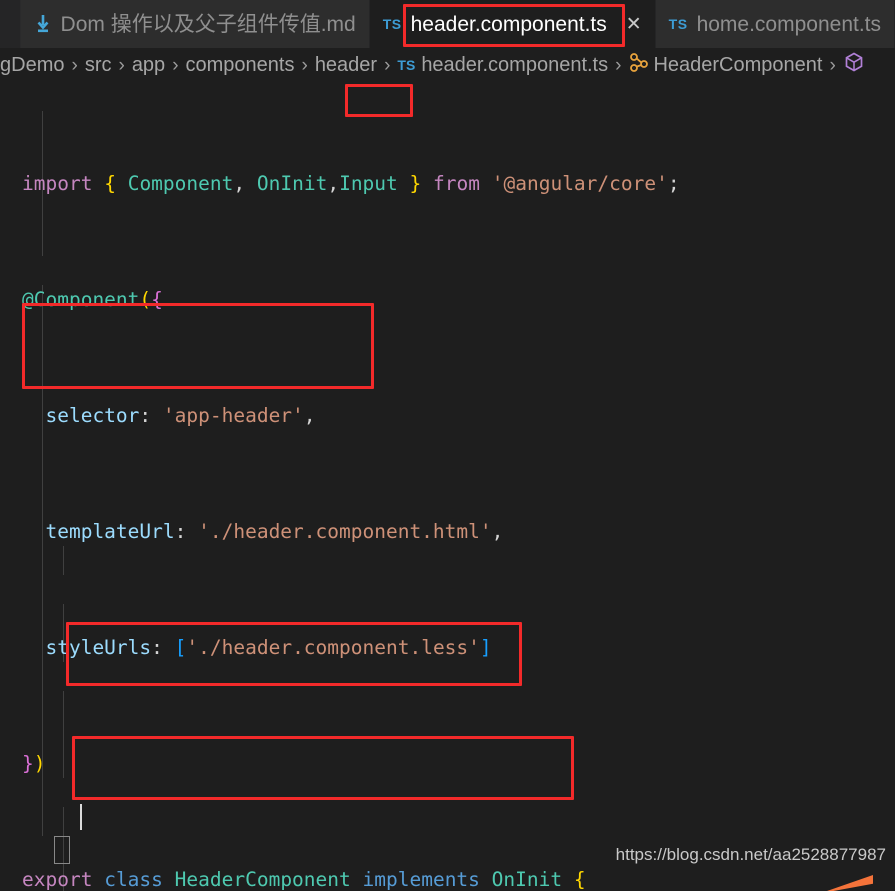 The height and width of the screenshot is (891, 895). I want to click on tab-dom-md: Dom 操作以及父子组件传值.md, so click(195, 24).